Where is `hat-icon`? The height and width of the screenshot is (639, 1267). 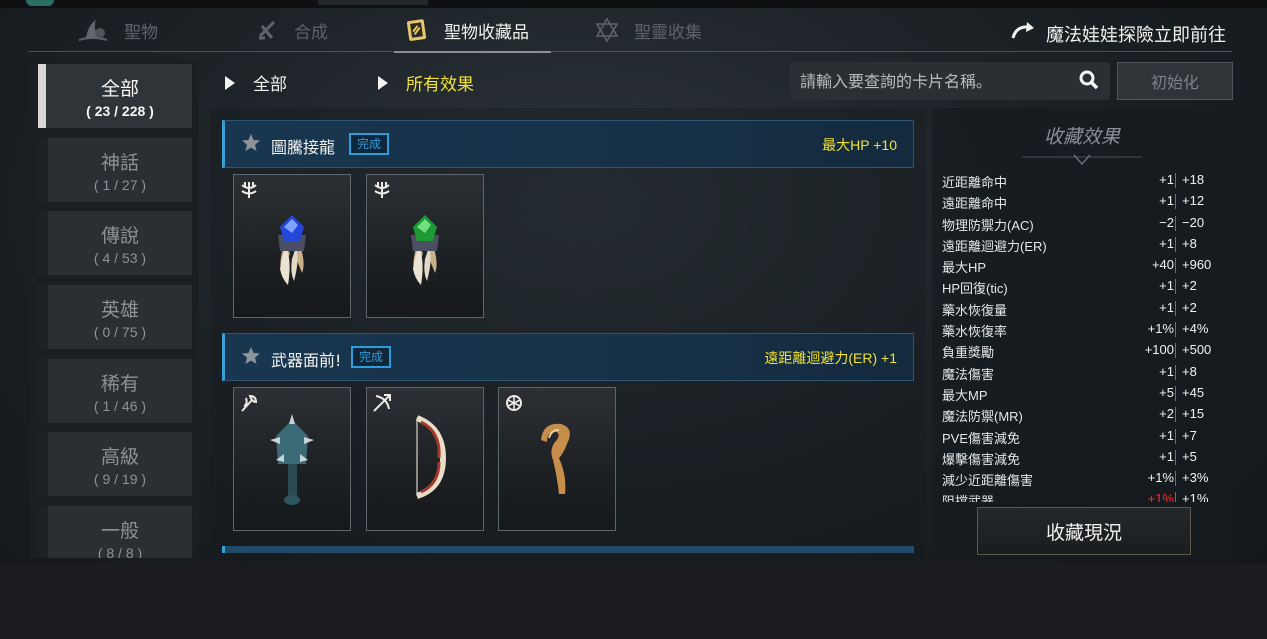 hat-icon is located at coordinates (93, 30).